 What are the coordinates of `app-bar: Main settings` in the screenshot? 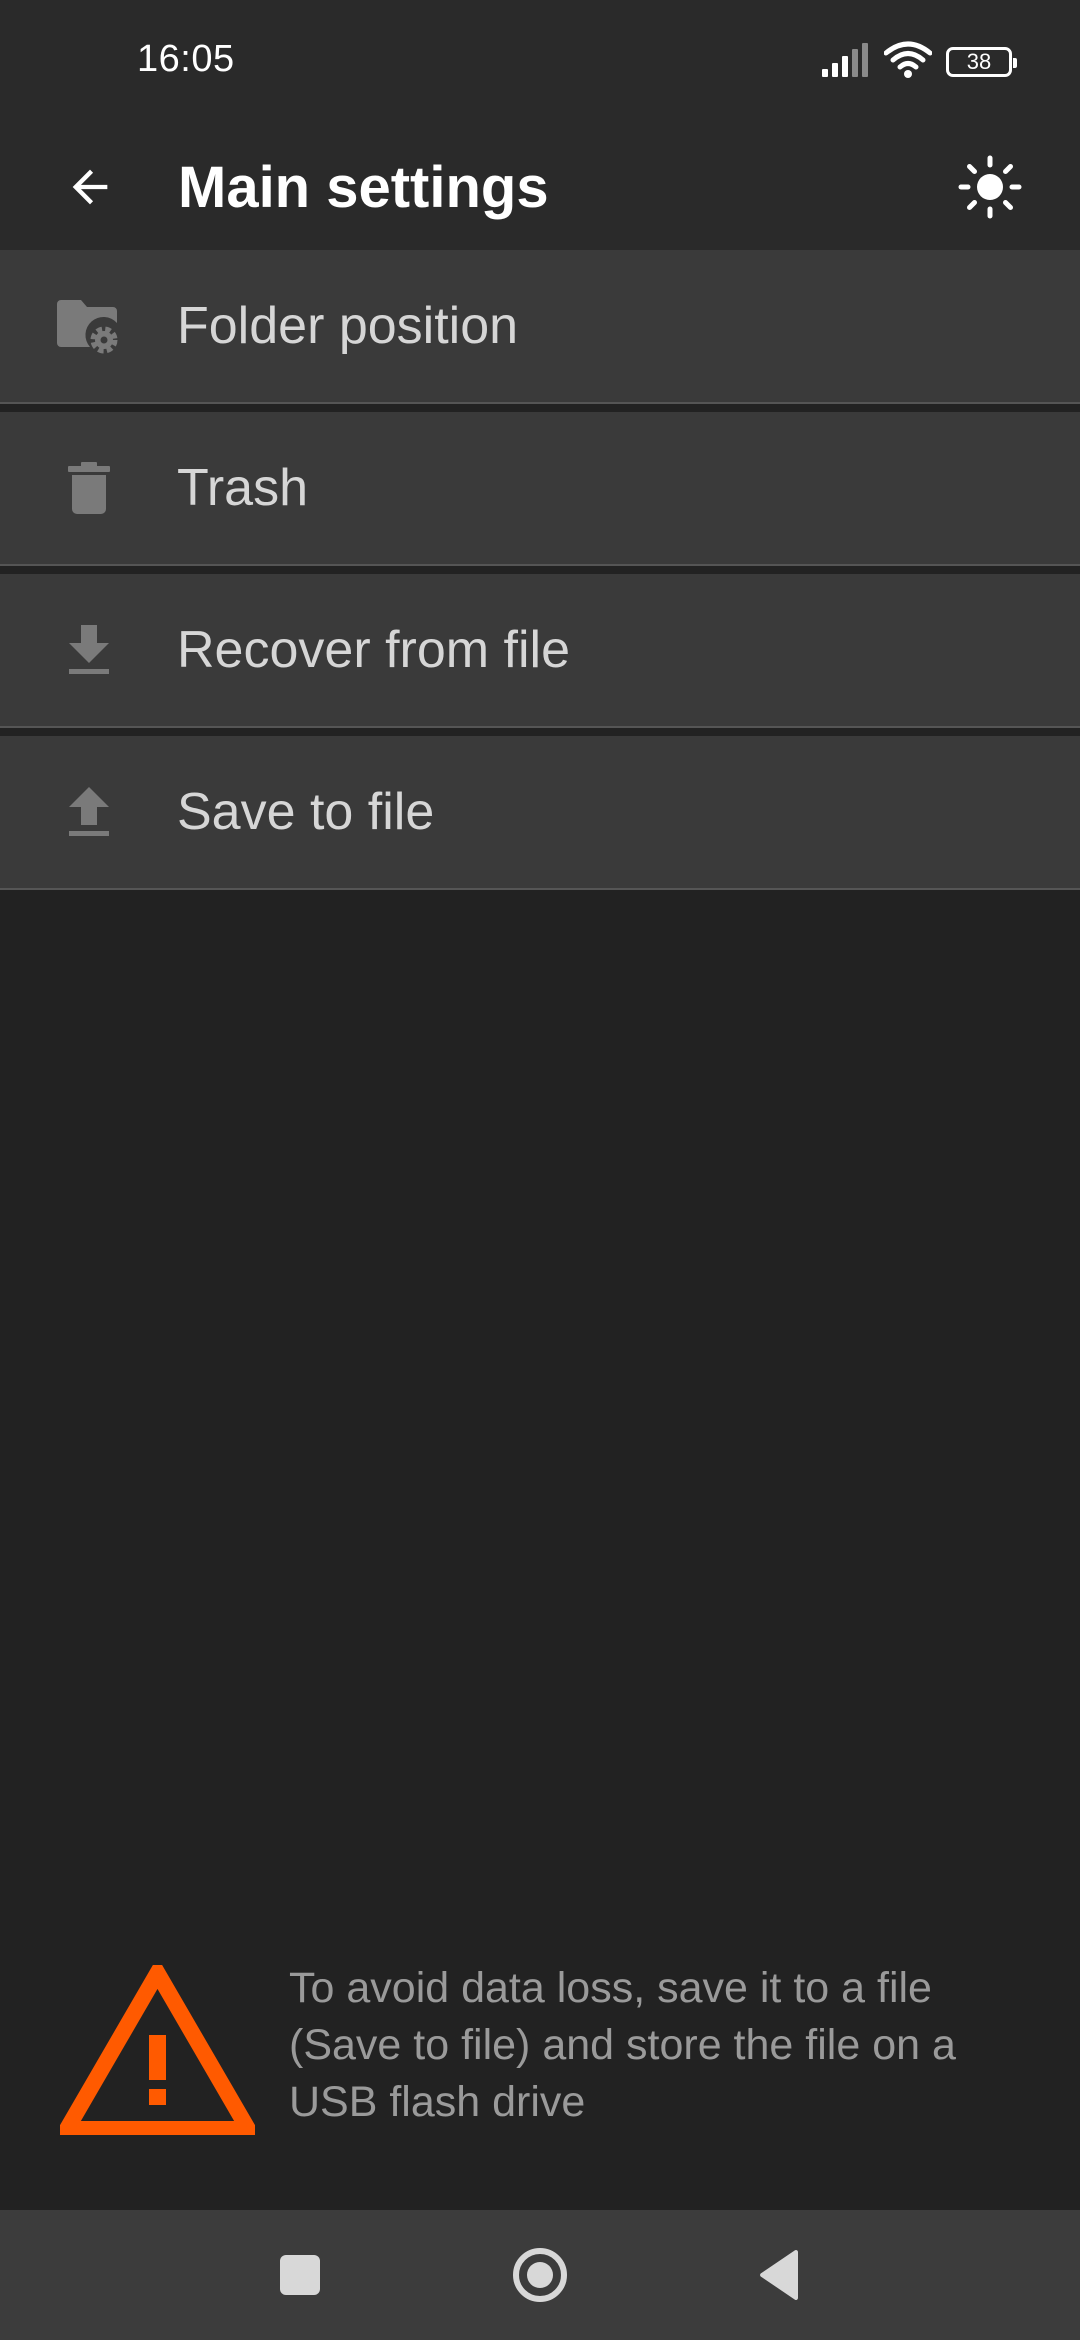 It's located at (540, 187).